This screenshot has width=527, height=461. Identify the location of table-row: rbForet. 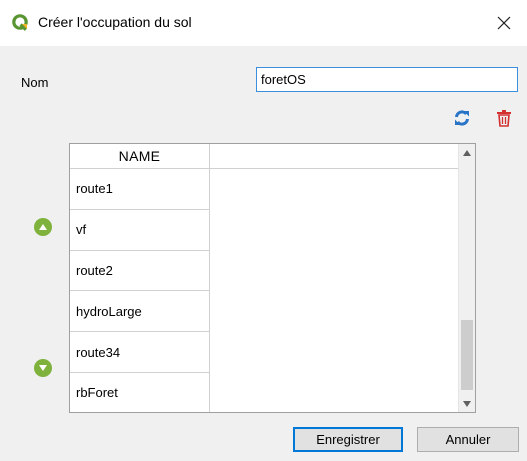
(140, 392).